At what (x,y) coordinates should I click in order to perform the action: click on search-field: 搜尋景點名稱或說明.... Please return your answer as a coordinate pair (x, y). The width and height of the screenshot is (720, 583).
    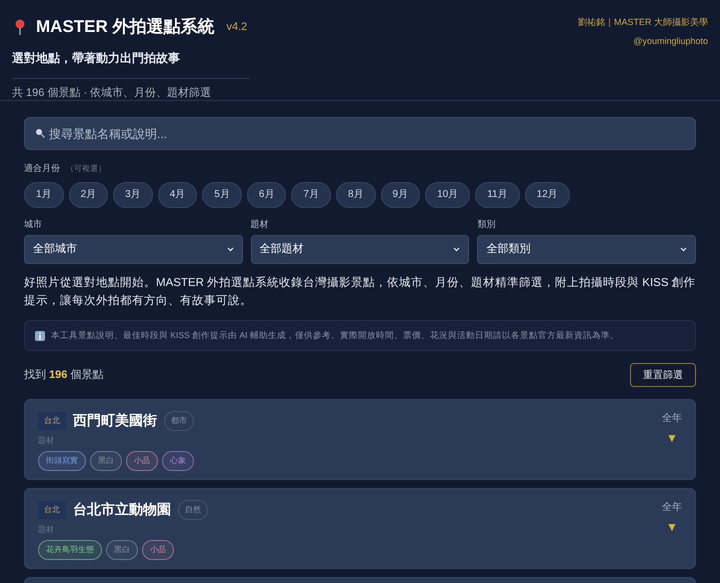
    Looking at the image, I should click on (360, 133).